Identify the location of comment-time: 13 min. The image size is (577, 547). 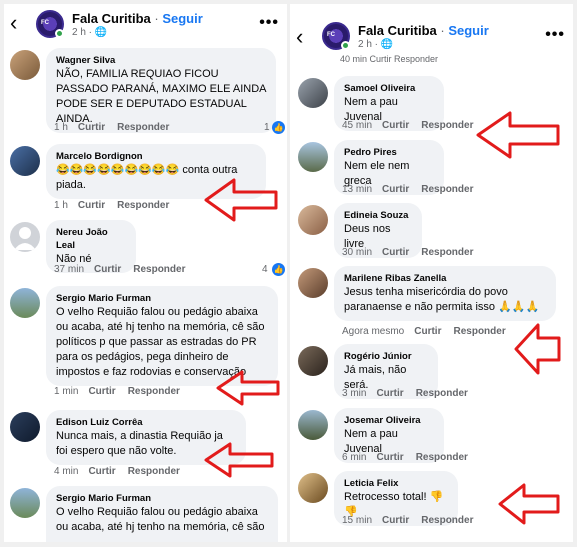
(357, 189).